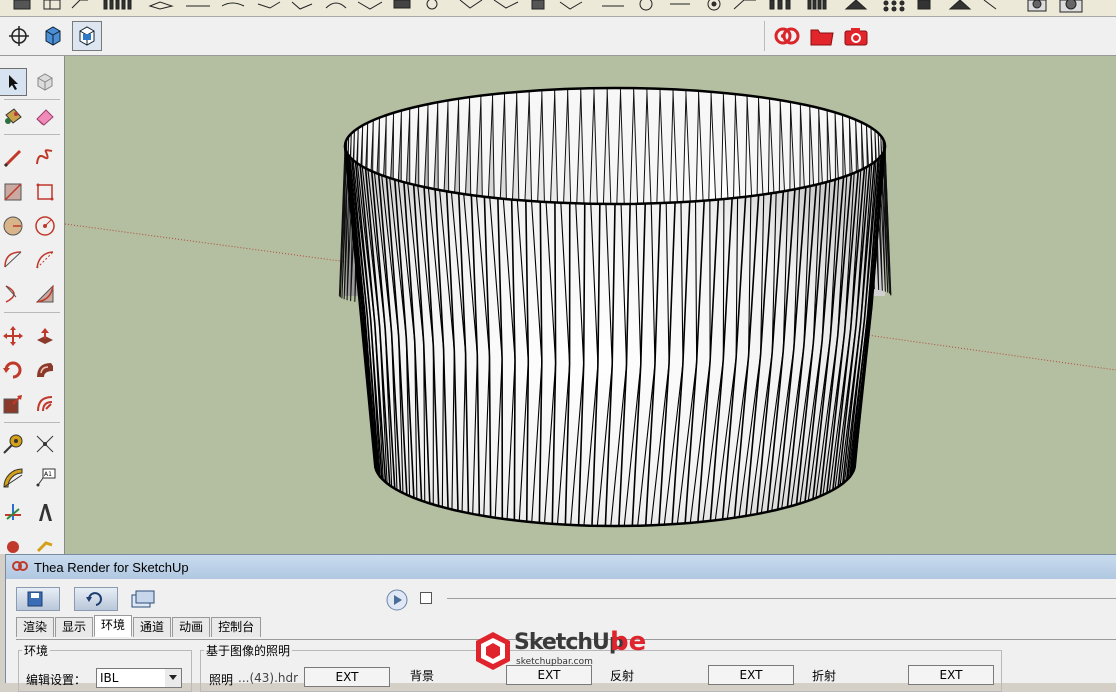 The height and width of the screenshot is (692, 1116). I want to click on background-label: 背景, so click(422, 676).